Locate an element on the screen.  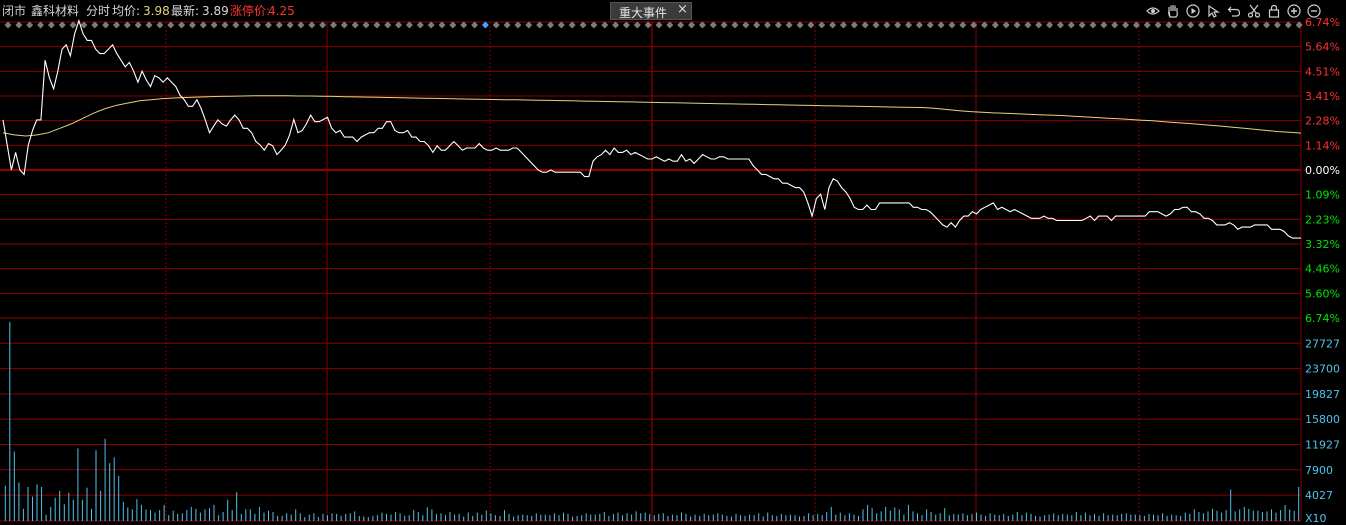
y-axis-label: 3.32% is located at coordinates (1322, 244).